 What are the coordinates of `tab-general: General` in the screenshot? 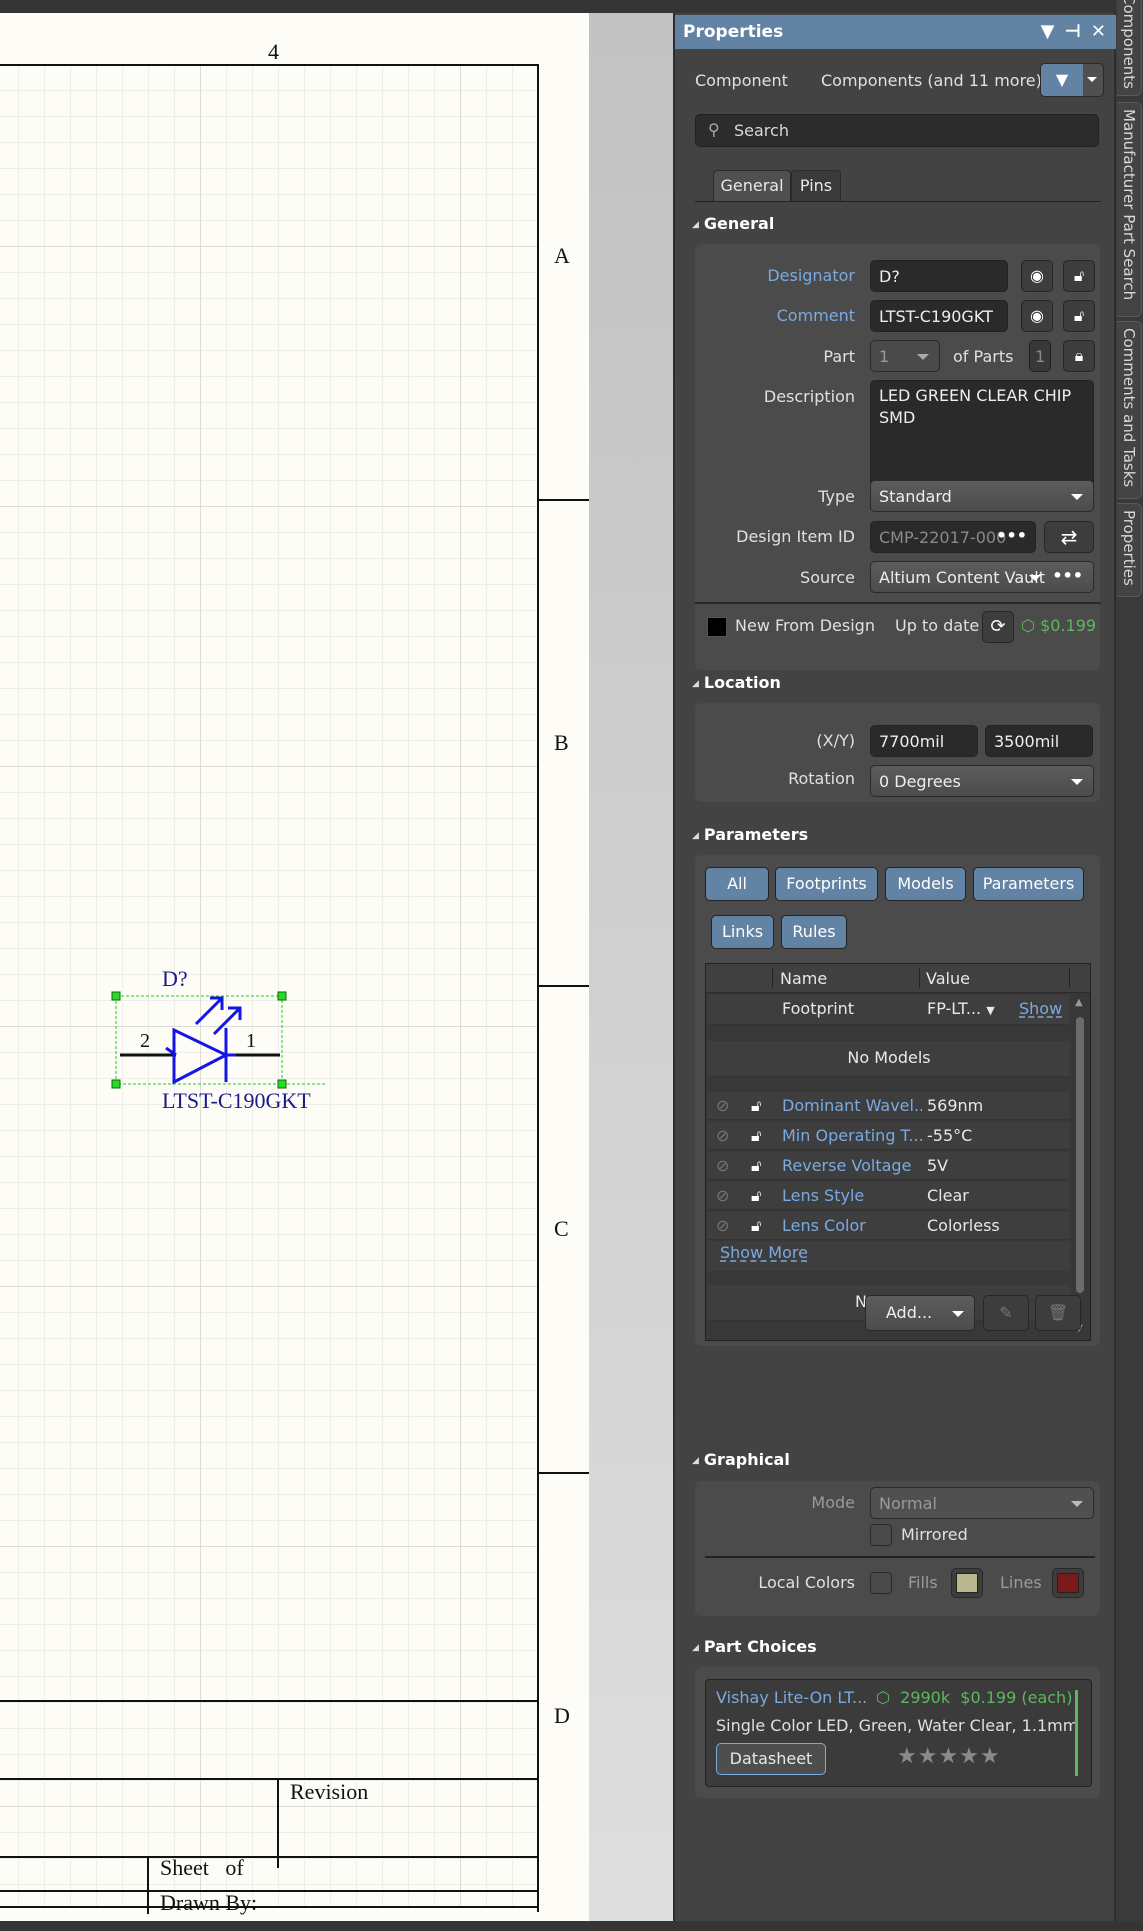 It's located at (752, 185).